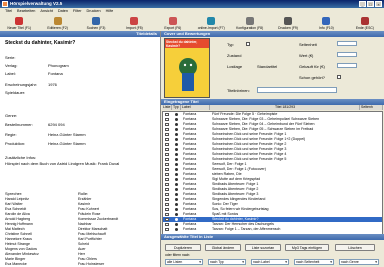 This screenshot has width=384, height=267. I want to click on info-icon, so click(326, 21).